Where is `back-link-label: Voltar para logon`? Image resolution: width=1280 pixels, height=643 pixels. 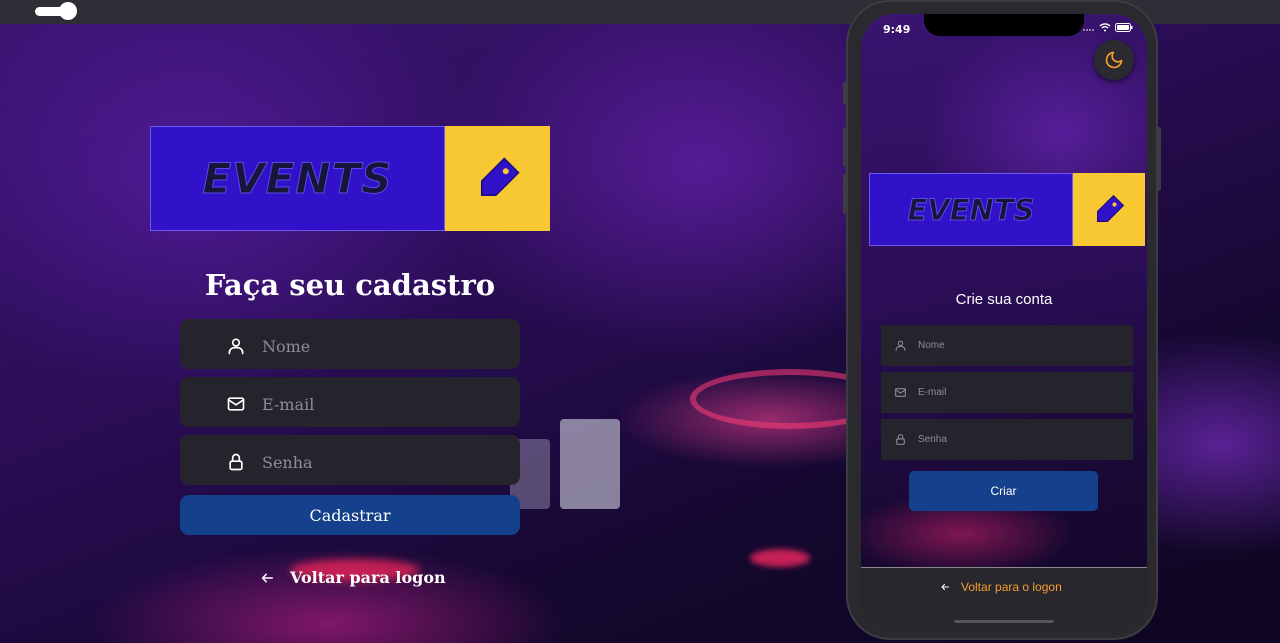 back-link-label: Voltar para logon is located at coordinates (368, 577).